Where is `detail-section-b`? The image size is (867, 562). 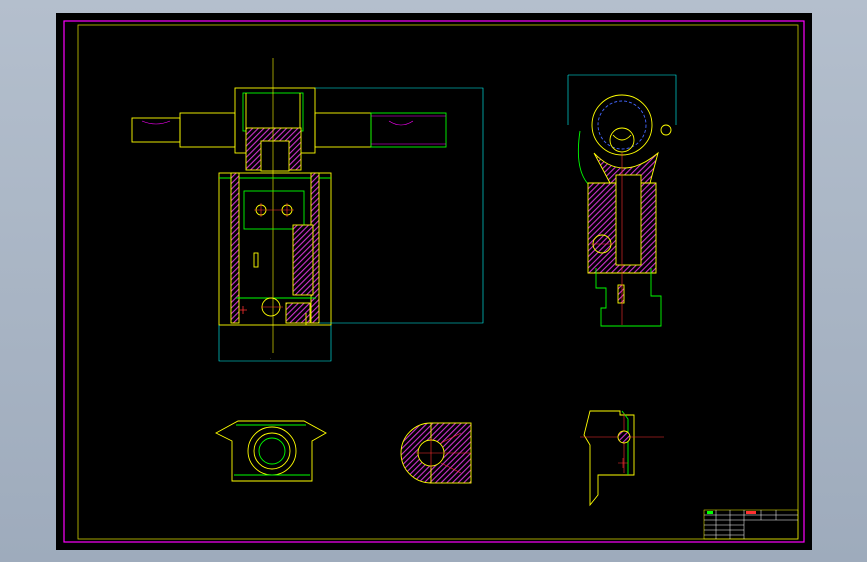 detail-section-b is located at coordinates (622, 458).